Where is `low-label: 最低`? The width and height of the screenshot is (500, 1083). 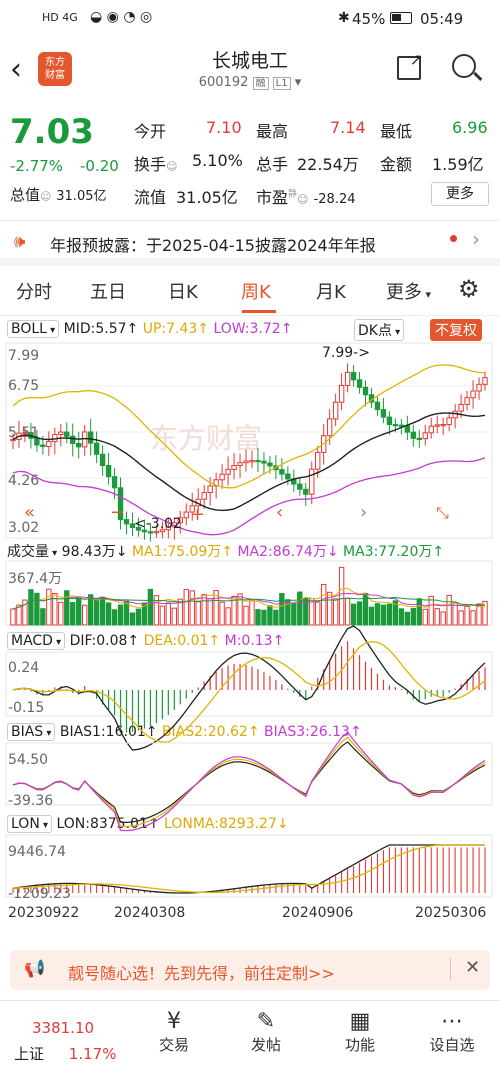
low-label: 最低 is located at coordinates (396, 131).